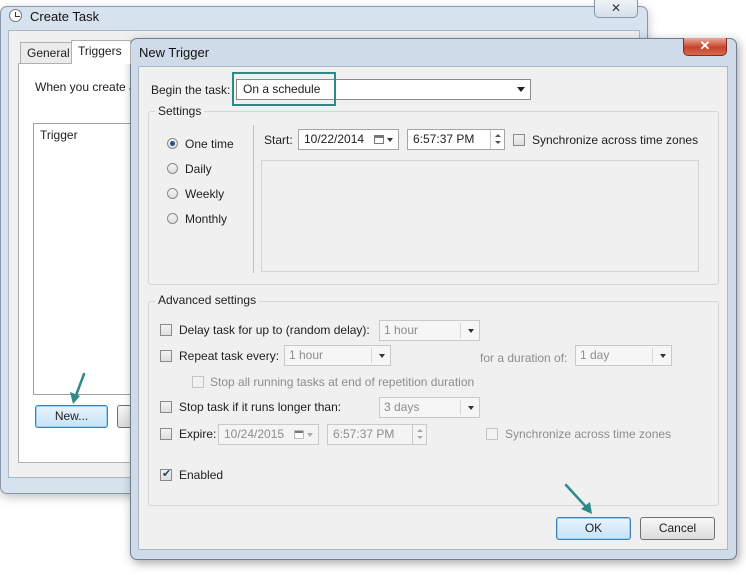 This screenshot has height=575, width=746. What do you see at coordinates (209, 144) in the screenshot?
I see `radio-one-time-label: One time` at bounding box center [209, 144].